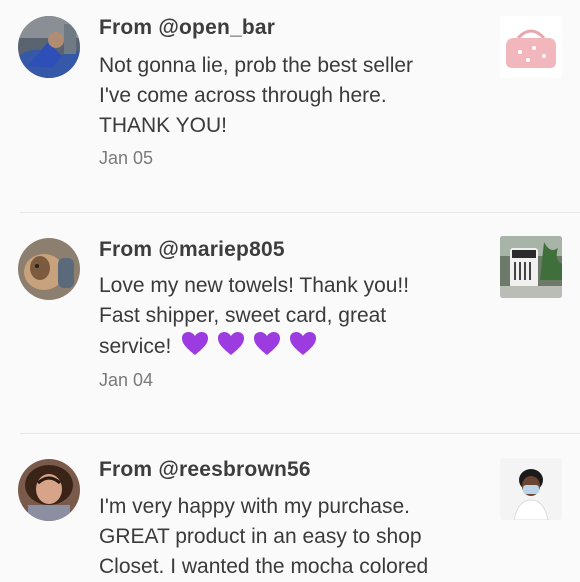 The width and height of the screenshot is (580, 582). I want to click on review-author: From @reesbrown56, so click(205, 470).